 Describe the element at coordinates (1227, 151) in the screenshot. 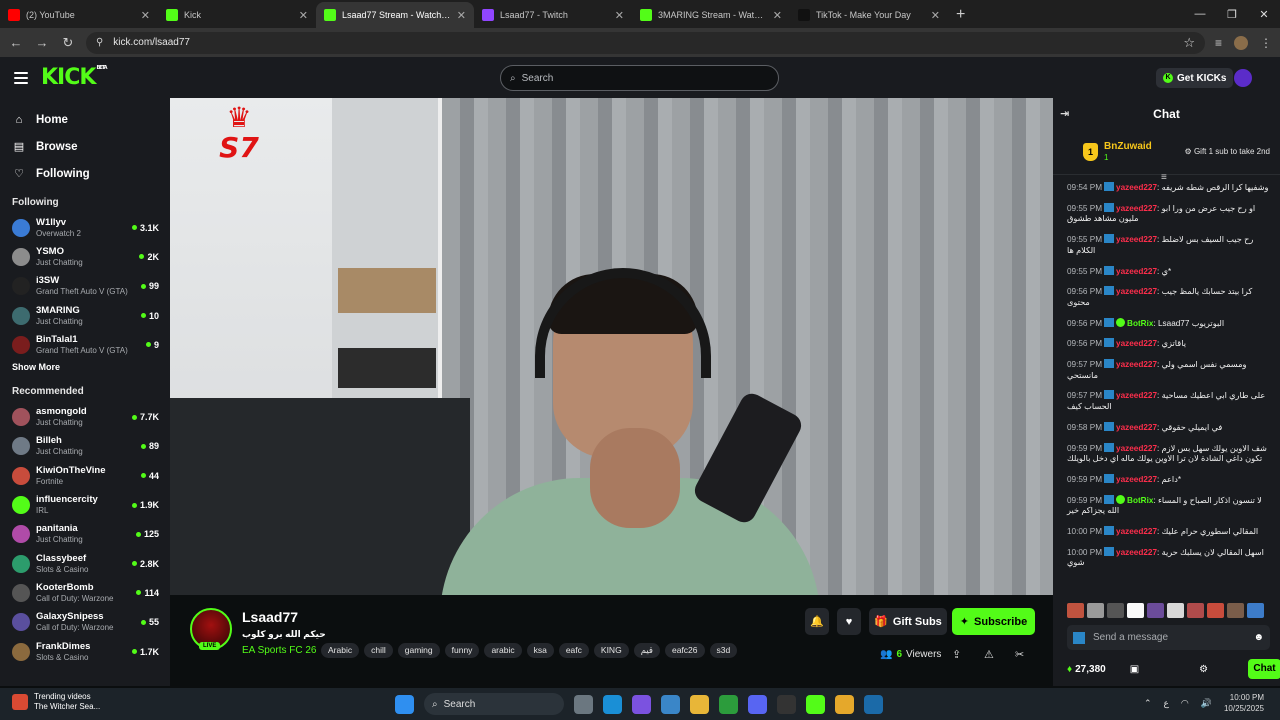

I see `gift-prompt: ⚙ Gift 1 sub to take 2nd` at that location.